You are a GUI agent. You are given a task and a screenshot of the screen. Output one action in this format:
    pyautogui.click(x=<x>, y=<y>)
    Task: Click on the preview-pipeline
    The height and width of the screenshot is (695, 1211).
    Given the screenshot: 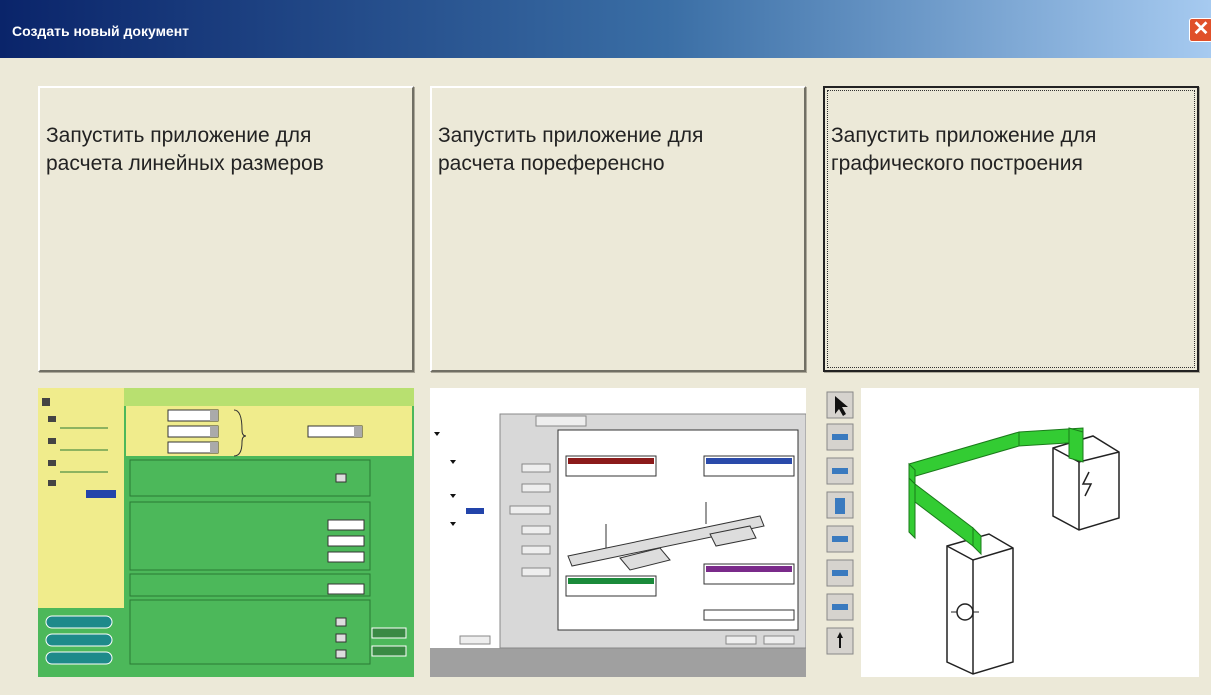 What is the action you would take?
    pyautogui.click(x=618, y=532)
    